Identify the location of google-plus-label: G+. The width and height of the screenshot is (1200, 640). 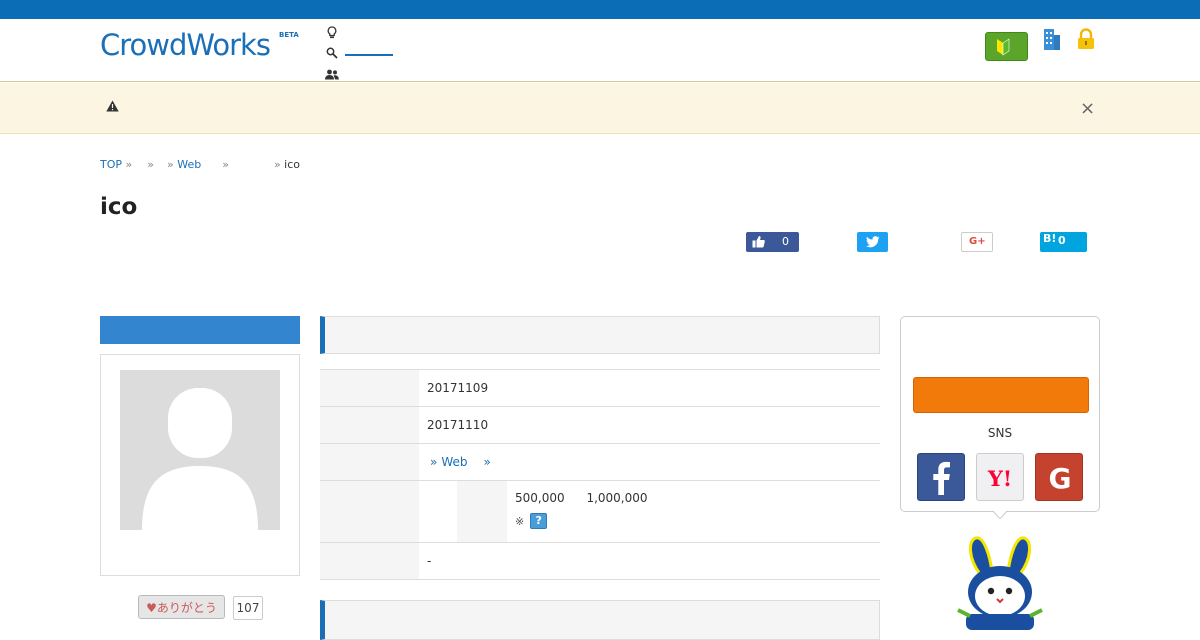
(977, 241).